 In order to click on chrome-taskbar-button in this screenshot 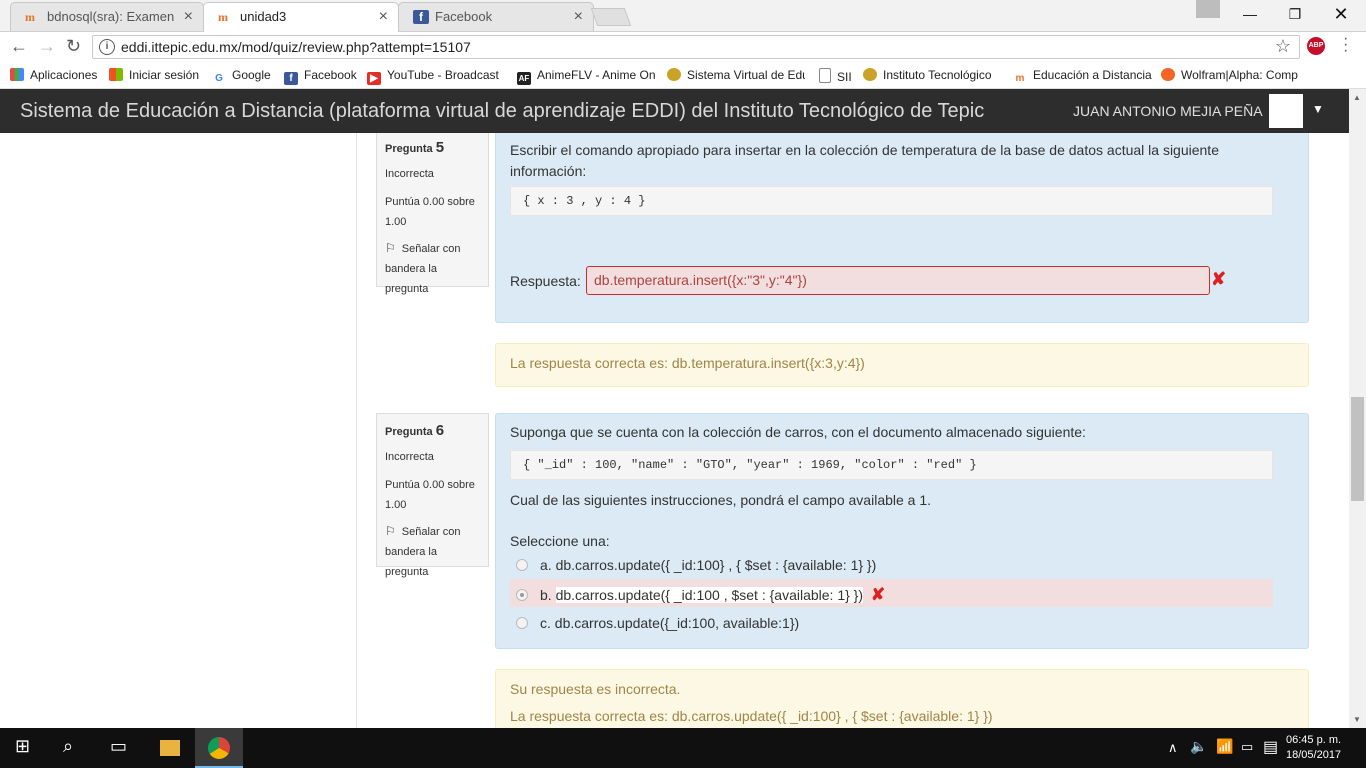, I will do `click(219, 748)`.